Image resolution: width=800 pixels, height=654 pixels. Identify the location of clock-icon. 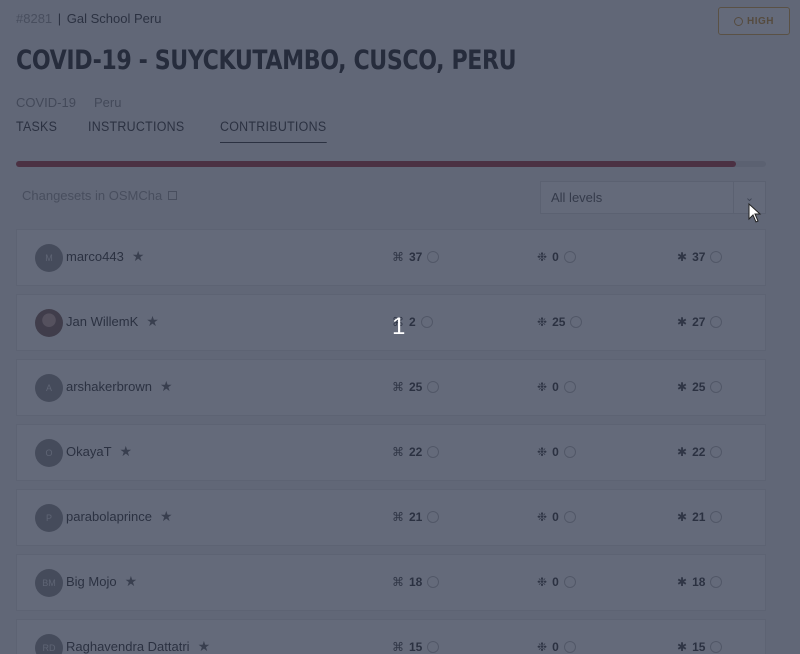
(738, 21).